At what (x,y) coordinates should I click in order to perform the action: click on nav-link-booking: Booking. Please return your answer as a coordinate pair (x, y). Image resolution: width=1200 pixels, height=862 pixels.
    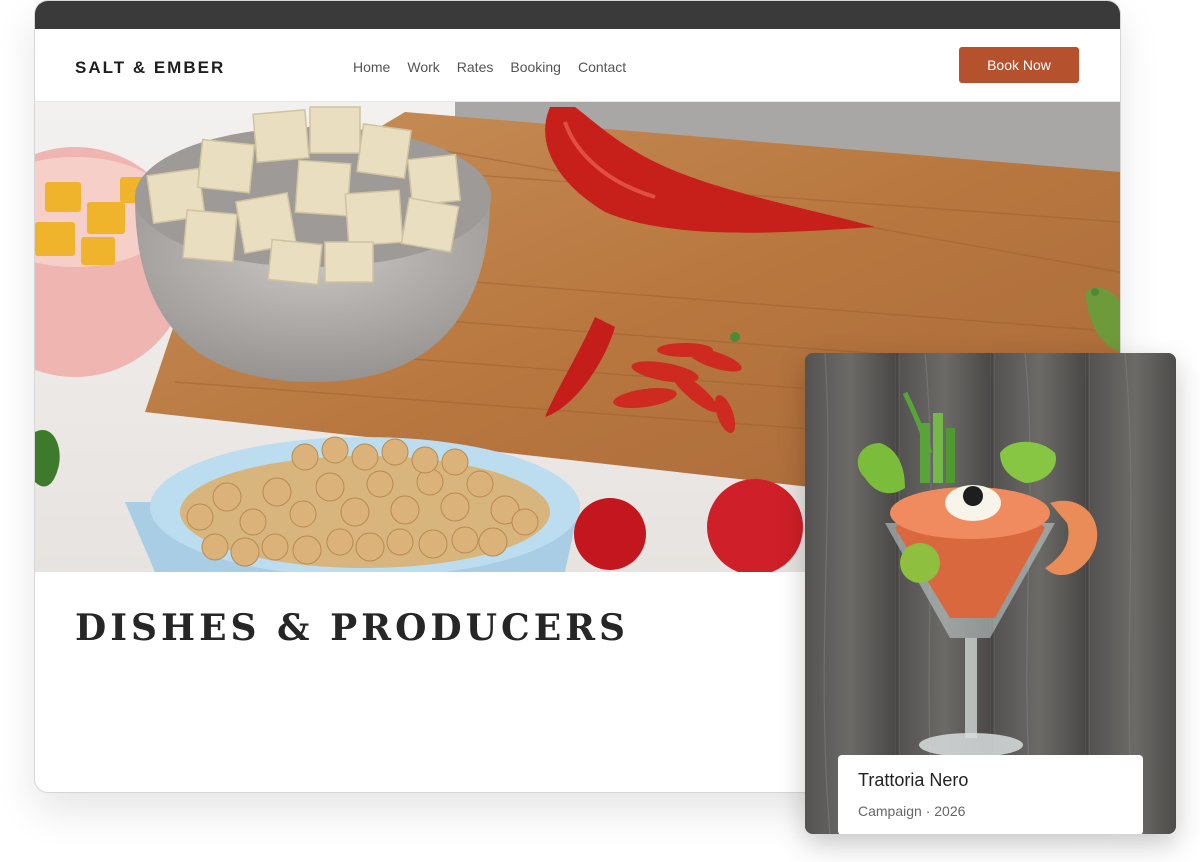
    Looking at the image, I should click on (535, 67).